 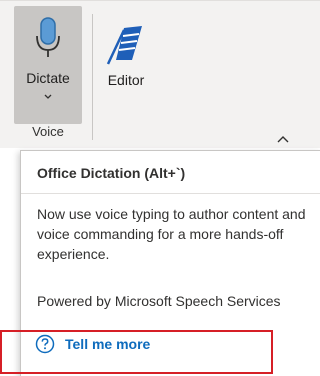 I want to click on tooltip-divider, so click(x=170, y=193).